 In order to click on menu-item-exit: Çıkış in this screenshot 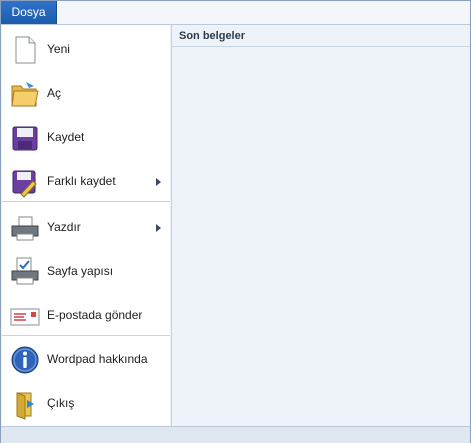, I will do `click(86, 403)`.